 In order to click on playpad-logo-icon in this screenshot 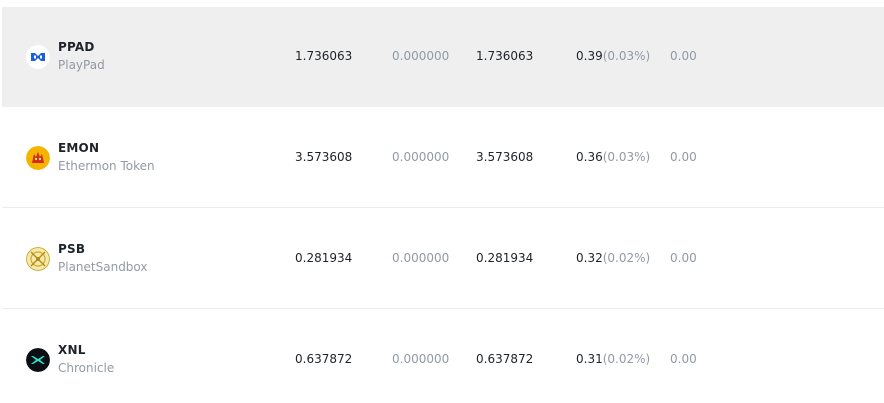, I will do `click(38, 57)`.